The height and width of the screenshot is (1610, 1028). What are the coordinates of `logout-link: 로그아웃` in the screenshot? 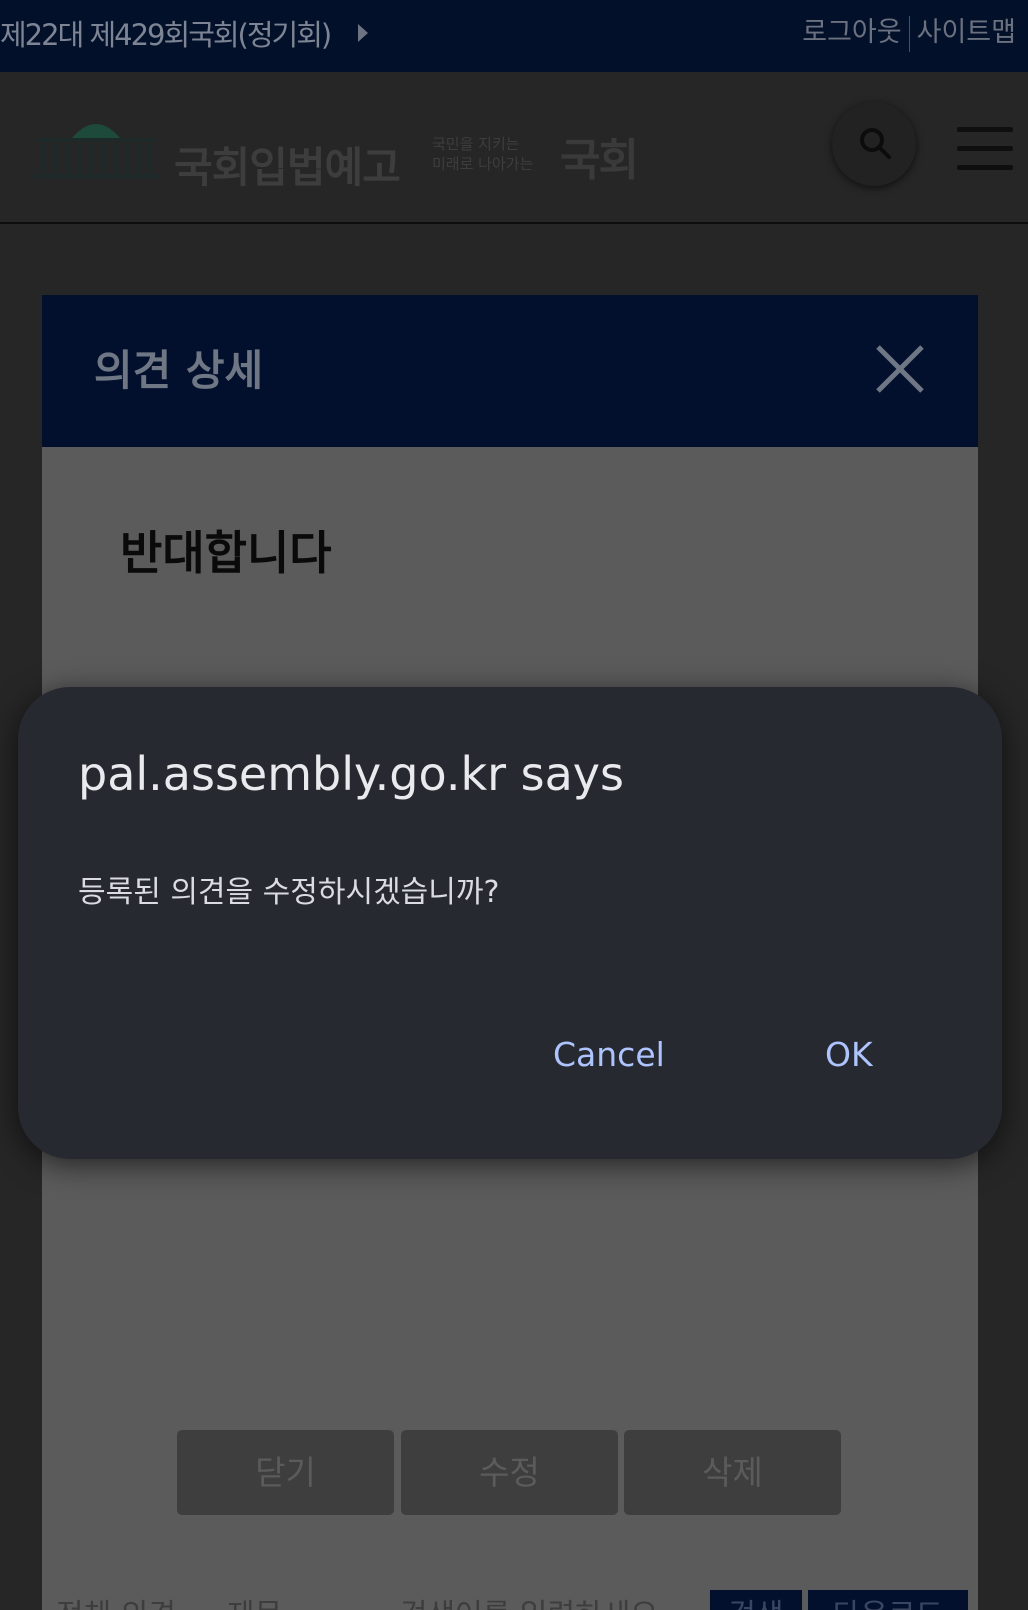 It's located at (851, 32).